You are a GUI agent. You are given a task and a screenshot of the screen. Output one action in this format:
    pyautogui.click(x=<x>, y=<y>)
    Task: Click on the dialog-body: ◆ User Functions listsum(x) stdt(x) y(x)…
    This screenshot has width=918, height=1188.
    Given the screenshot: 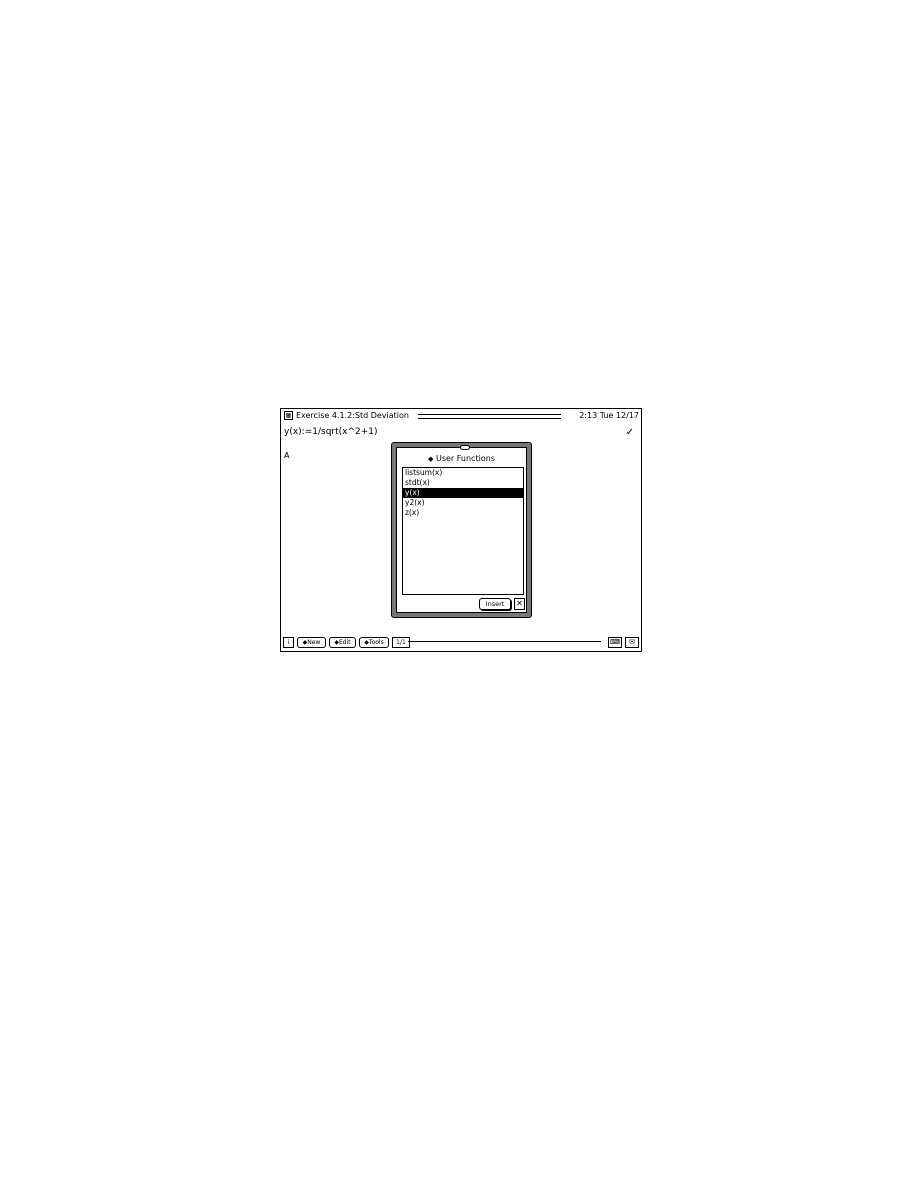 What is the action you would take?
    pyautogui.click(x=461, y=529)
    